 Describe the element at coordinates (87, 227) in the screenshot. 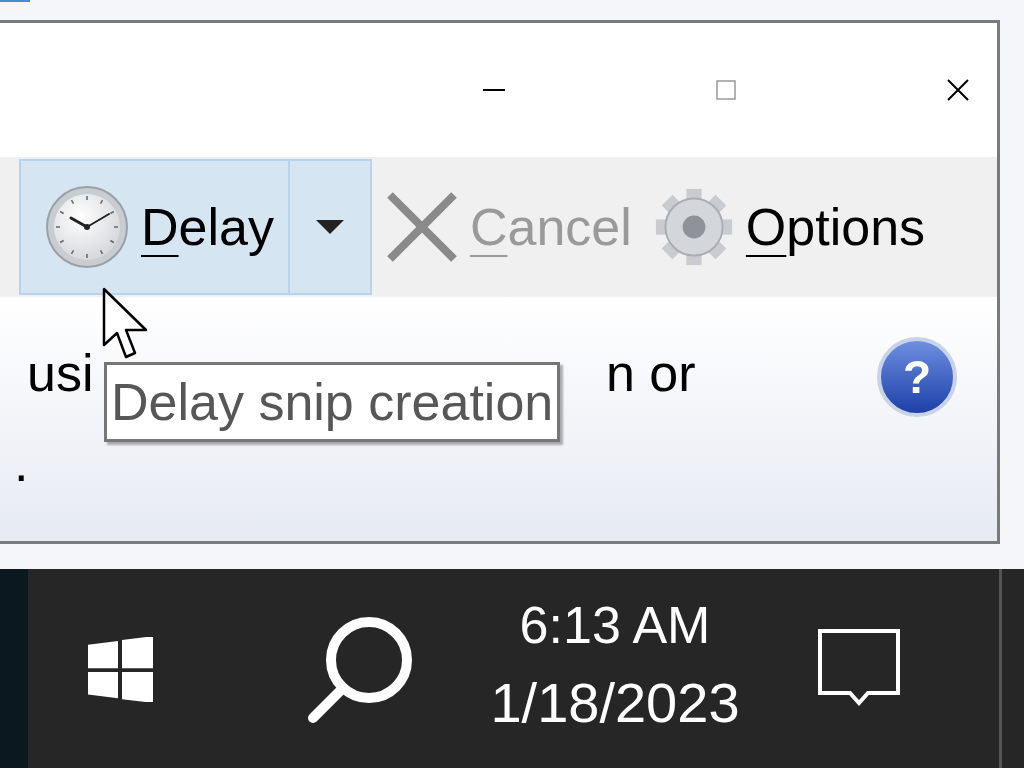

I see `clock-icon` at that location.